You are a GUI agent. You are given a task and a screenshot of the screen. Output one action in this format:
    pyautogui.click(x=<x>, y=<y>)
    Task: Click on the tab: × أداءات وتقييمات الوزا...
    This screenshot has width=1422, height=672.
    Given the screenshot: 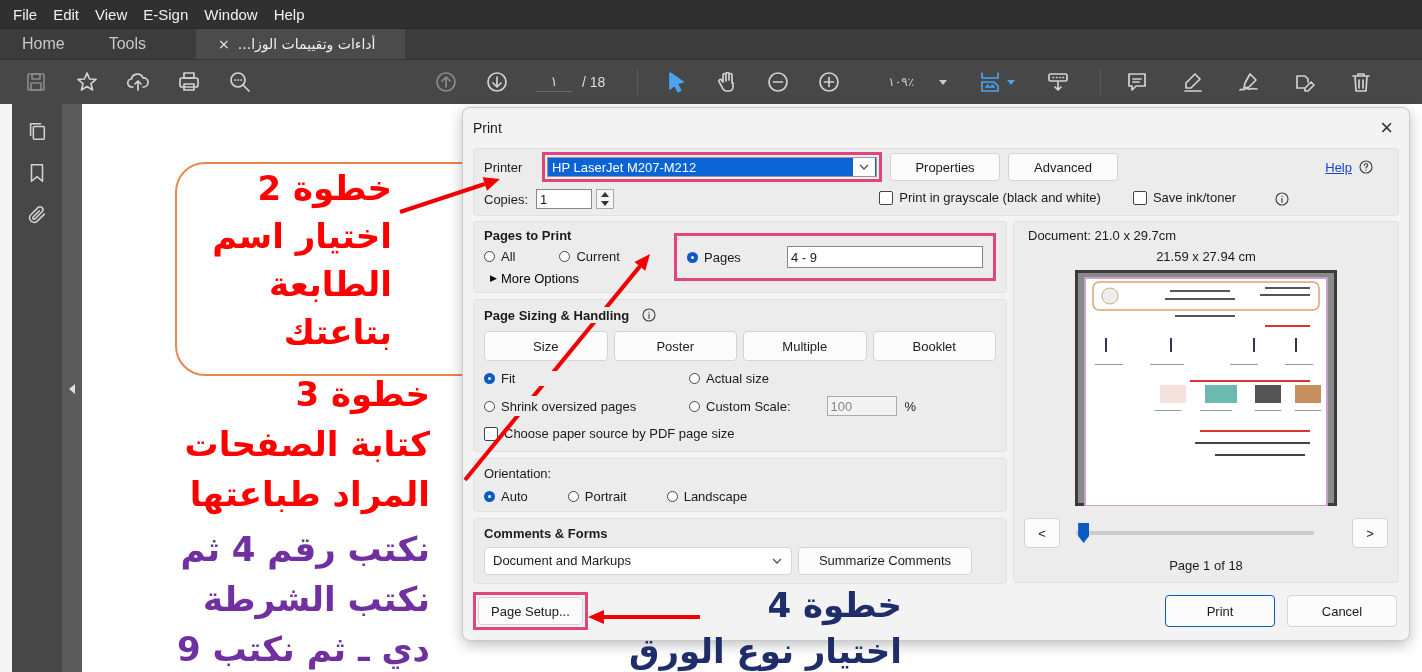 What is the action you would take?
    pyautogui.click(x=301, y=44)
    